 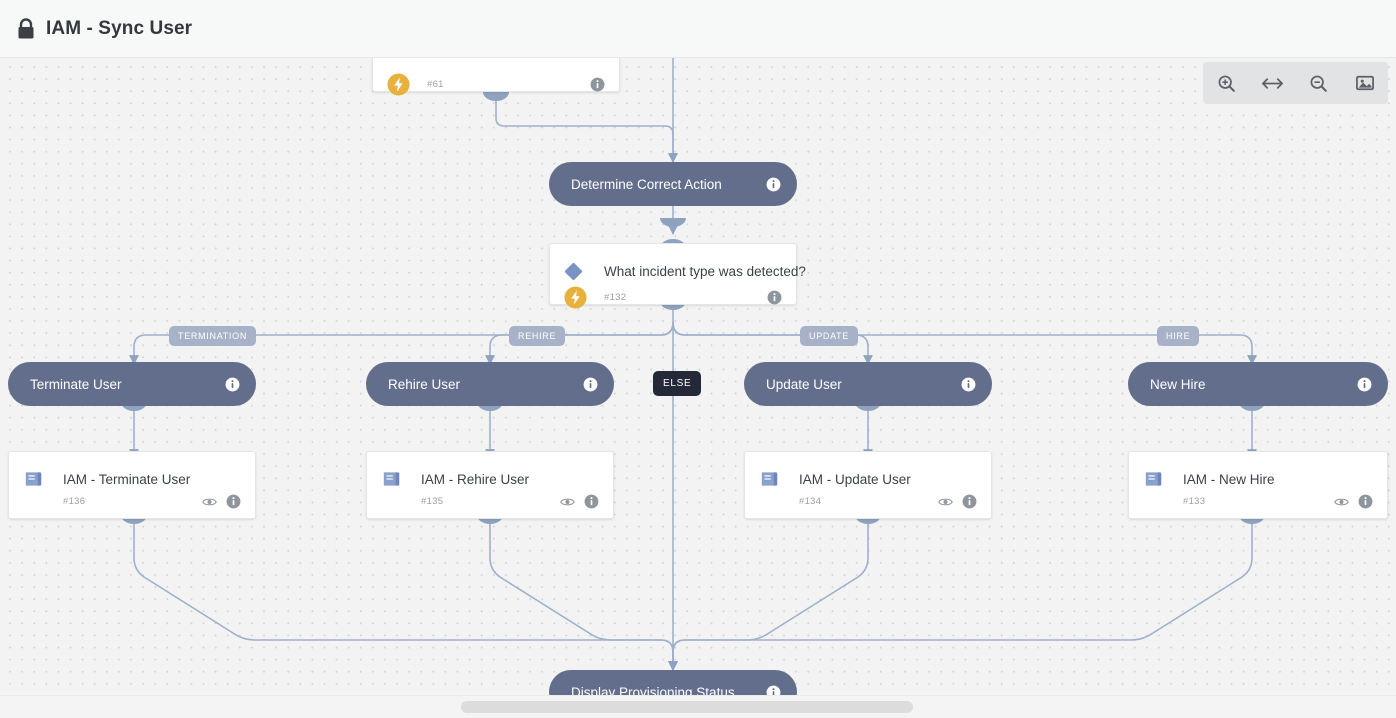 What do you see at coordinates (677, 383) in the screenshot?
I see `edge-label-else: ELSE` at bounding box center [677, 383].